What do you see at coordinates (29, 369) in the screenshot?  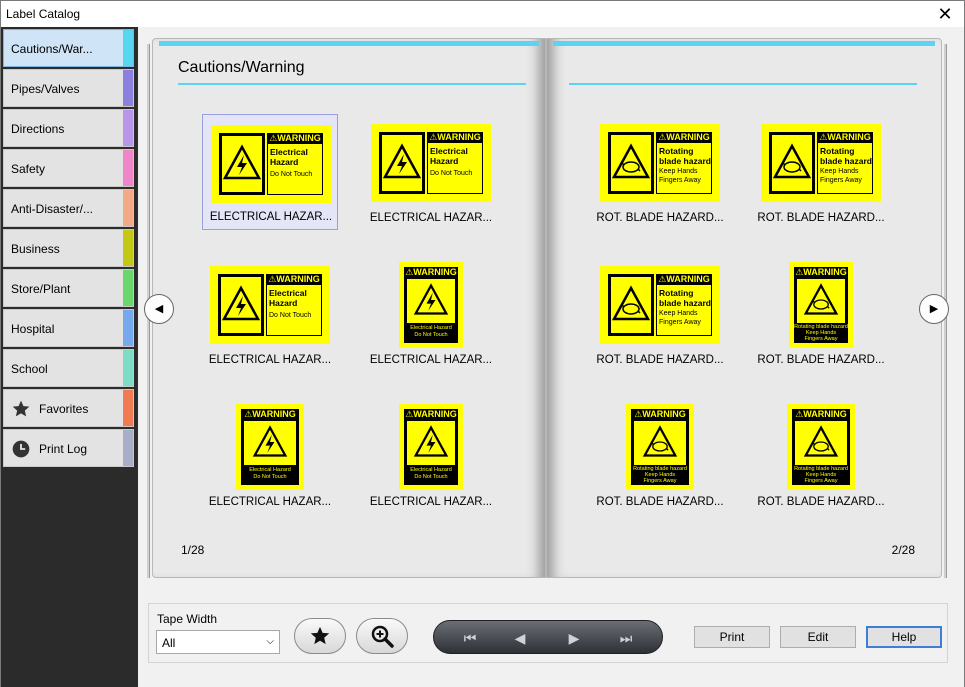 I see `sidebar-item-label: School` at bounding box center [29, 369].